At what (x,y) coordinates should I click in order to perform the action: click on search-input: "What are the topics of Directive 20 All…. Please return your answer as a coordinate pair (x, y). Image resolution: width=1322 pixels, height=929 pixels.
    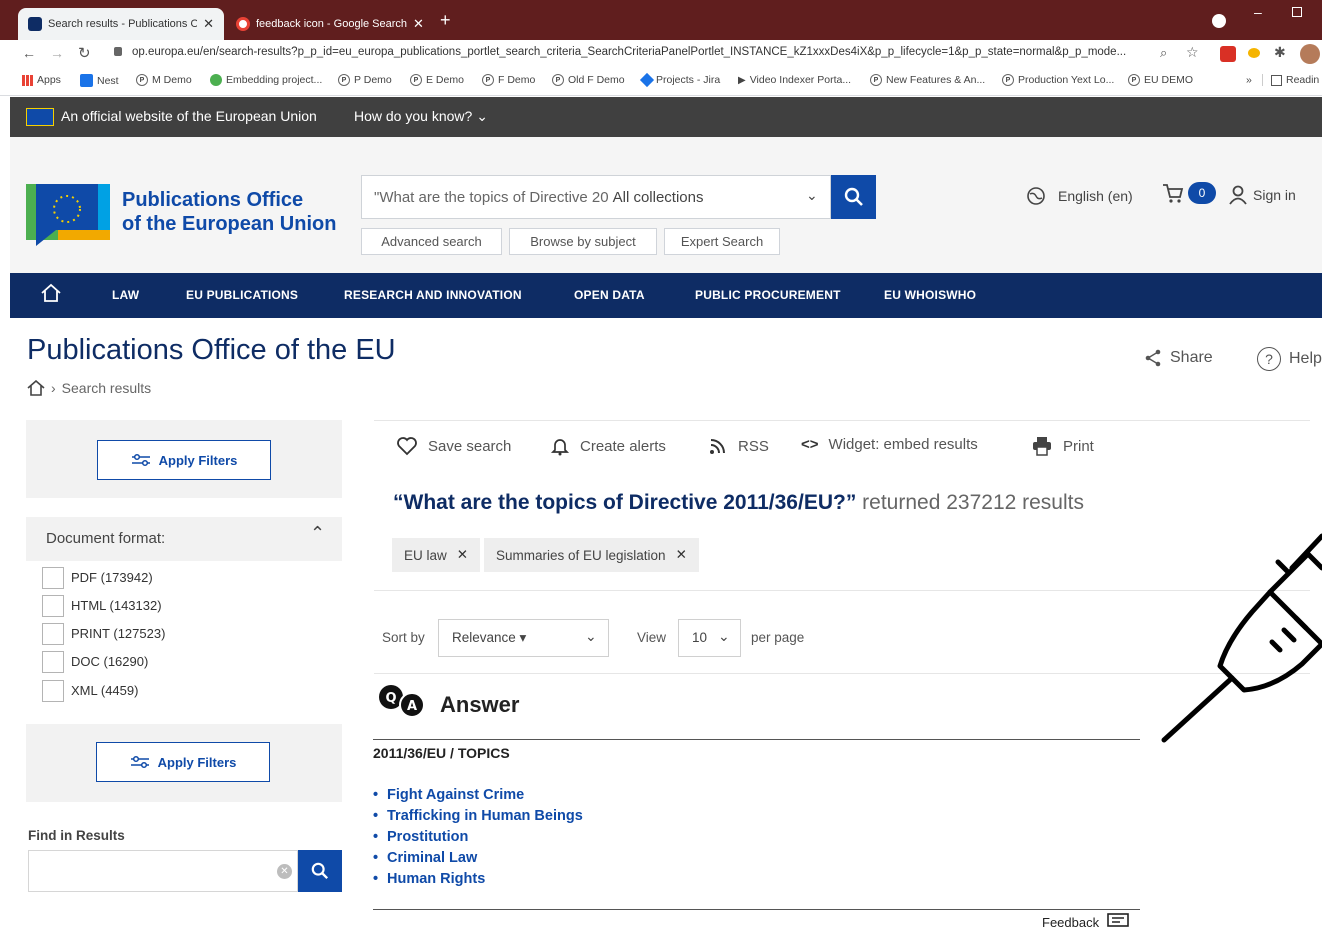
    Looking at the image, I should click on (596, 197).